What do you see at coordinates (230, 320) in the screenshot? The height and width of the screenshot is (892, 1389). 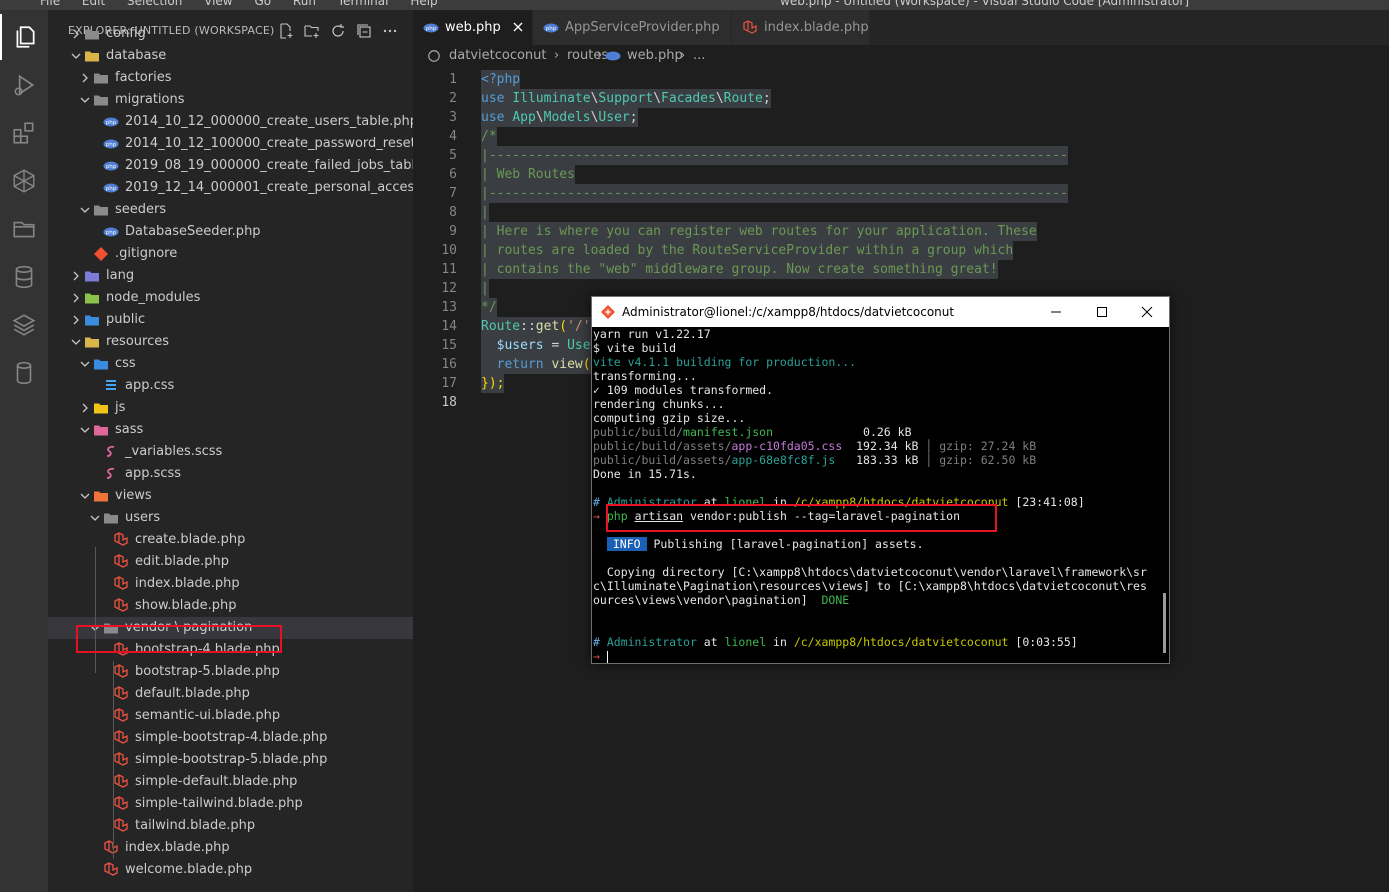 I see `tree-folder: public` at bounding box center [230, 320].